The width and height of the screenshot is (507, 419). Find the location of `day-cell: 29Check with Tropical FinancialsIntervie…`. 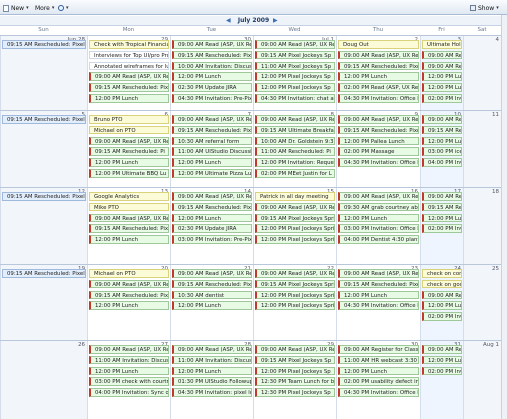

day-cell: 29Check with Tropical FinancialsIntervie… is located at coordinates (128, 73).